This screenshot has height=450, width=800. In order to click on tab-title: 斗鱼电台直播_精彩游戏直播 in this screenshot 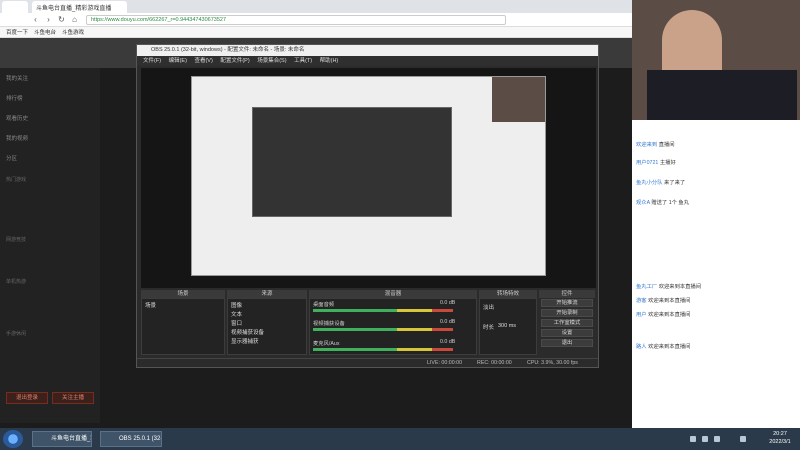, I will do `click(74, 8)`.